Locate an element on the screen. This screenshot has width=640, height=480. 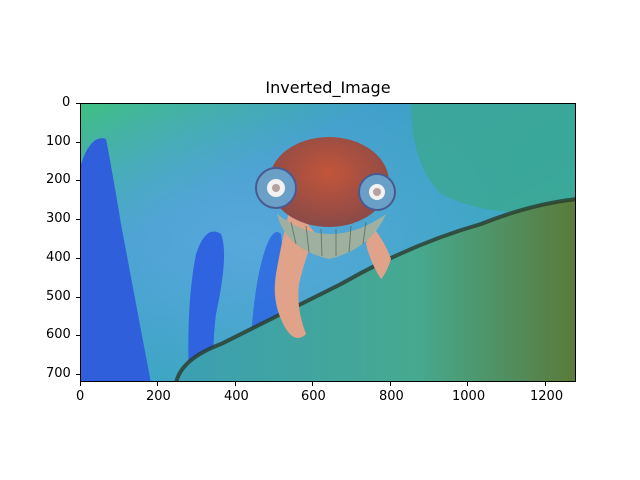
x-tick-label: 200 is located at coordinates (158, 396).